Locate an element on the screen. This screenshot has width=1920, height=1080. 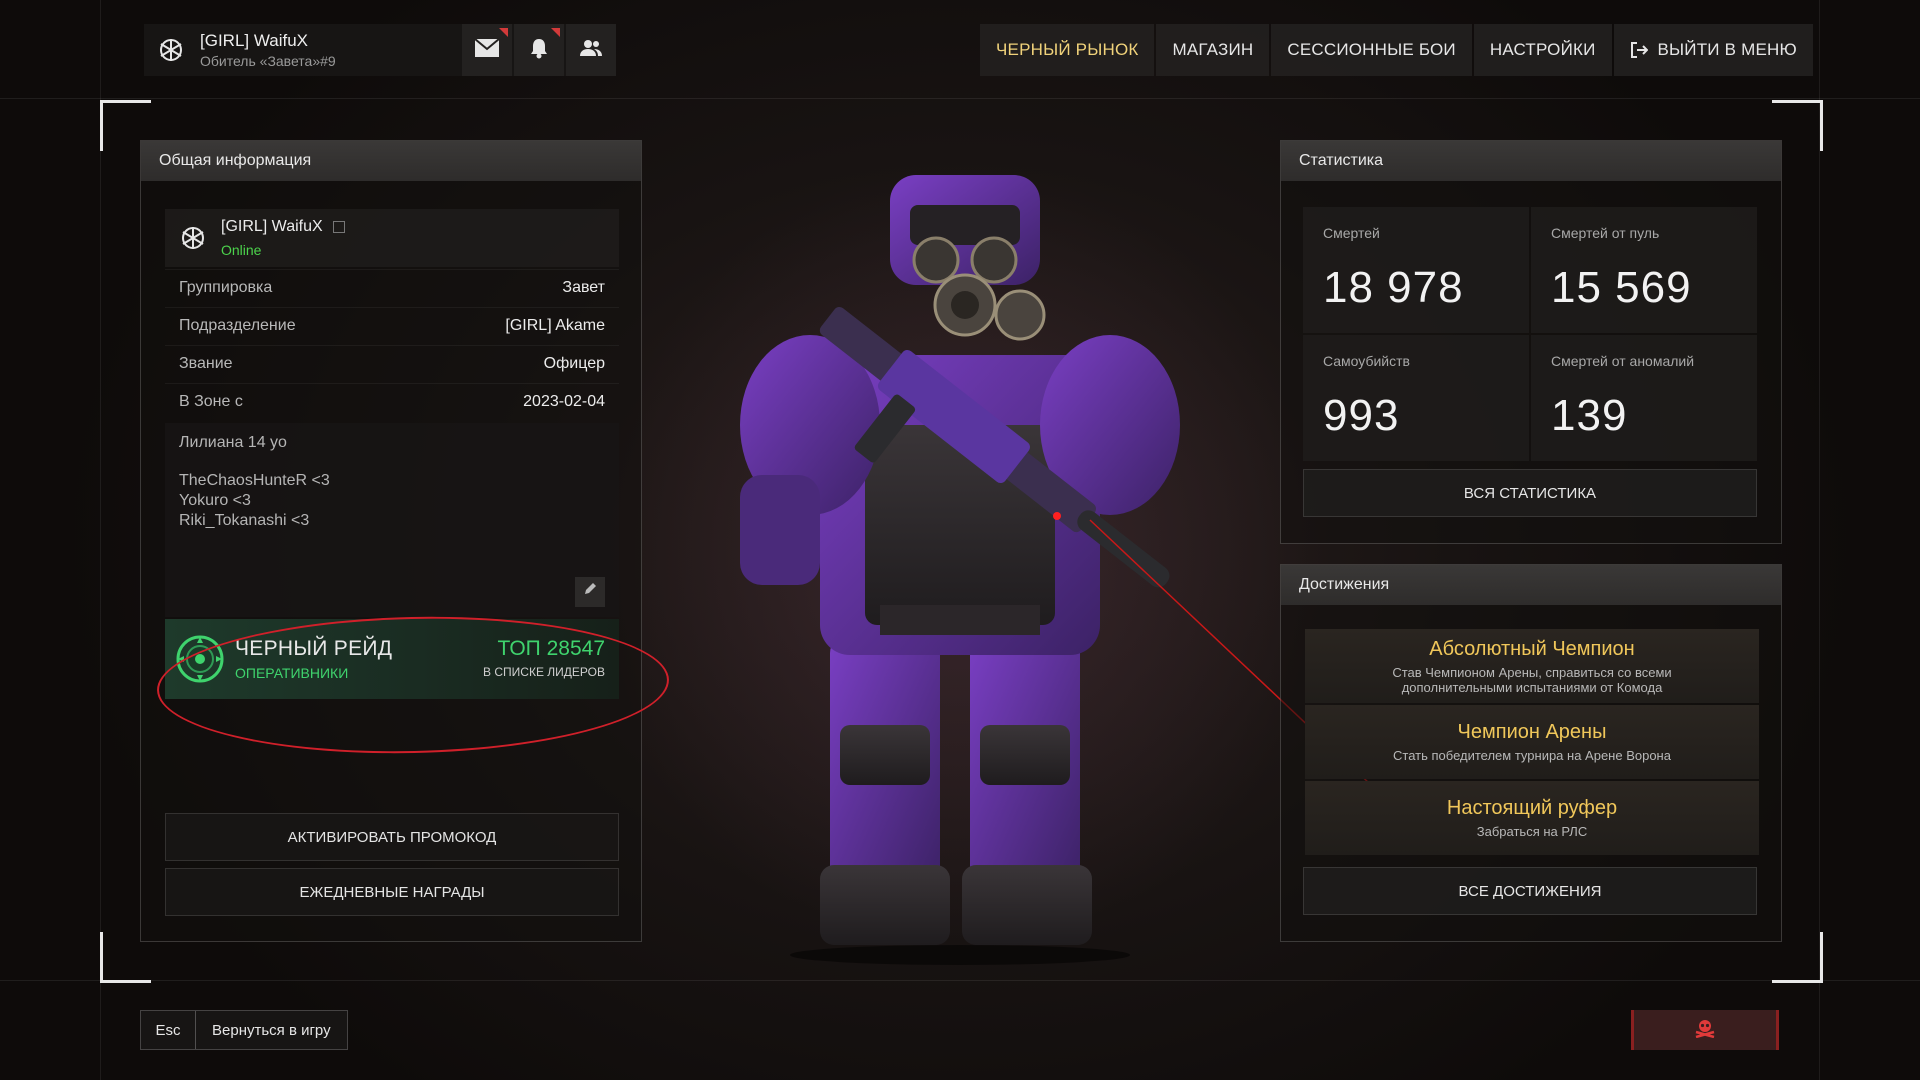
achievement-title: Абсолютный Чемпион is located at coordinates (1532, 648).